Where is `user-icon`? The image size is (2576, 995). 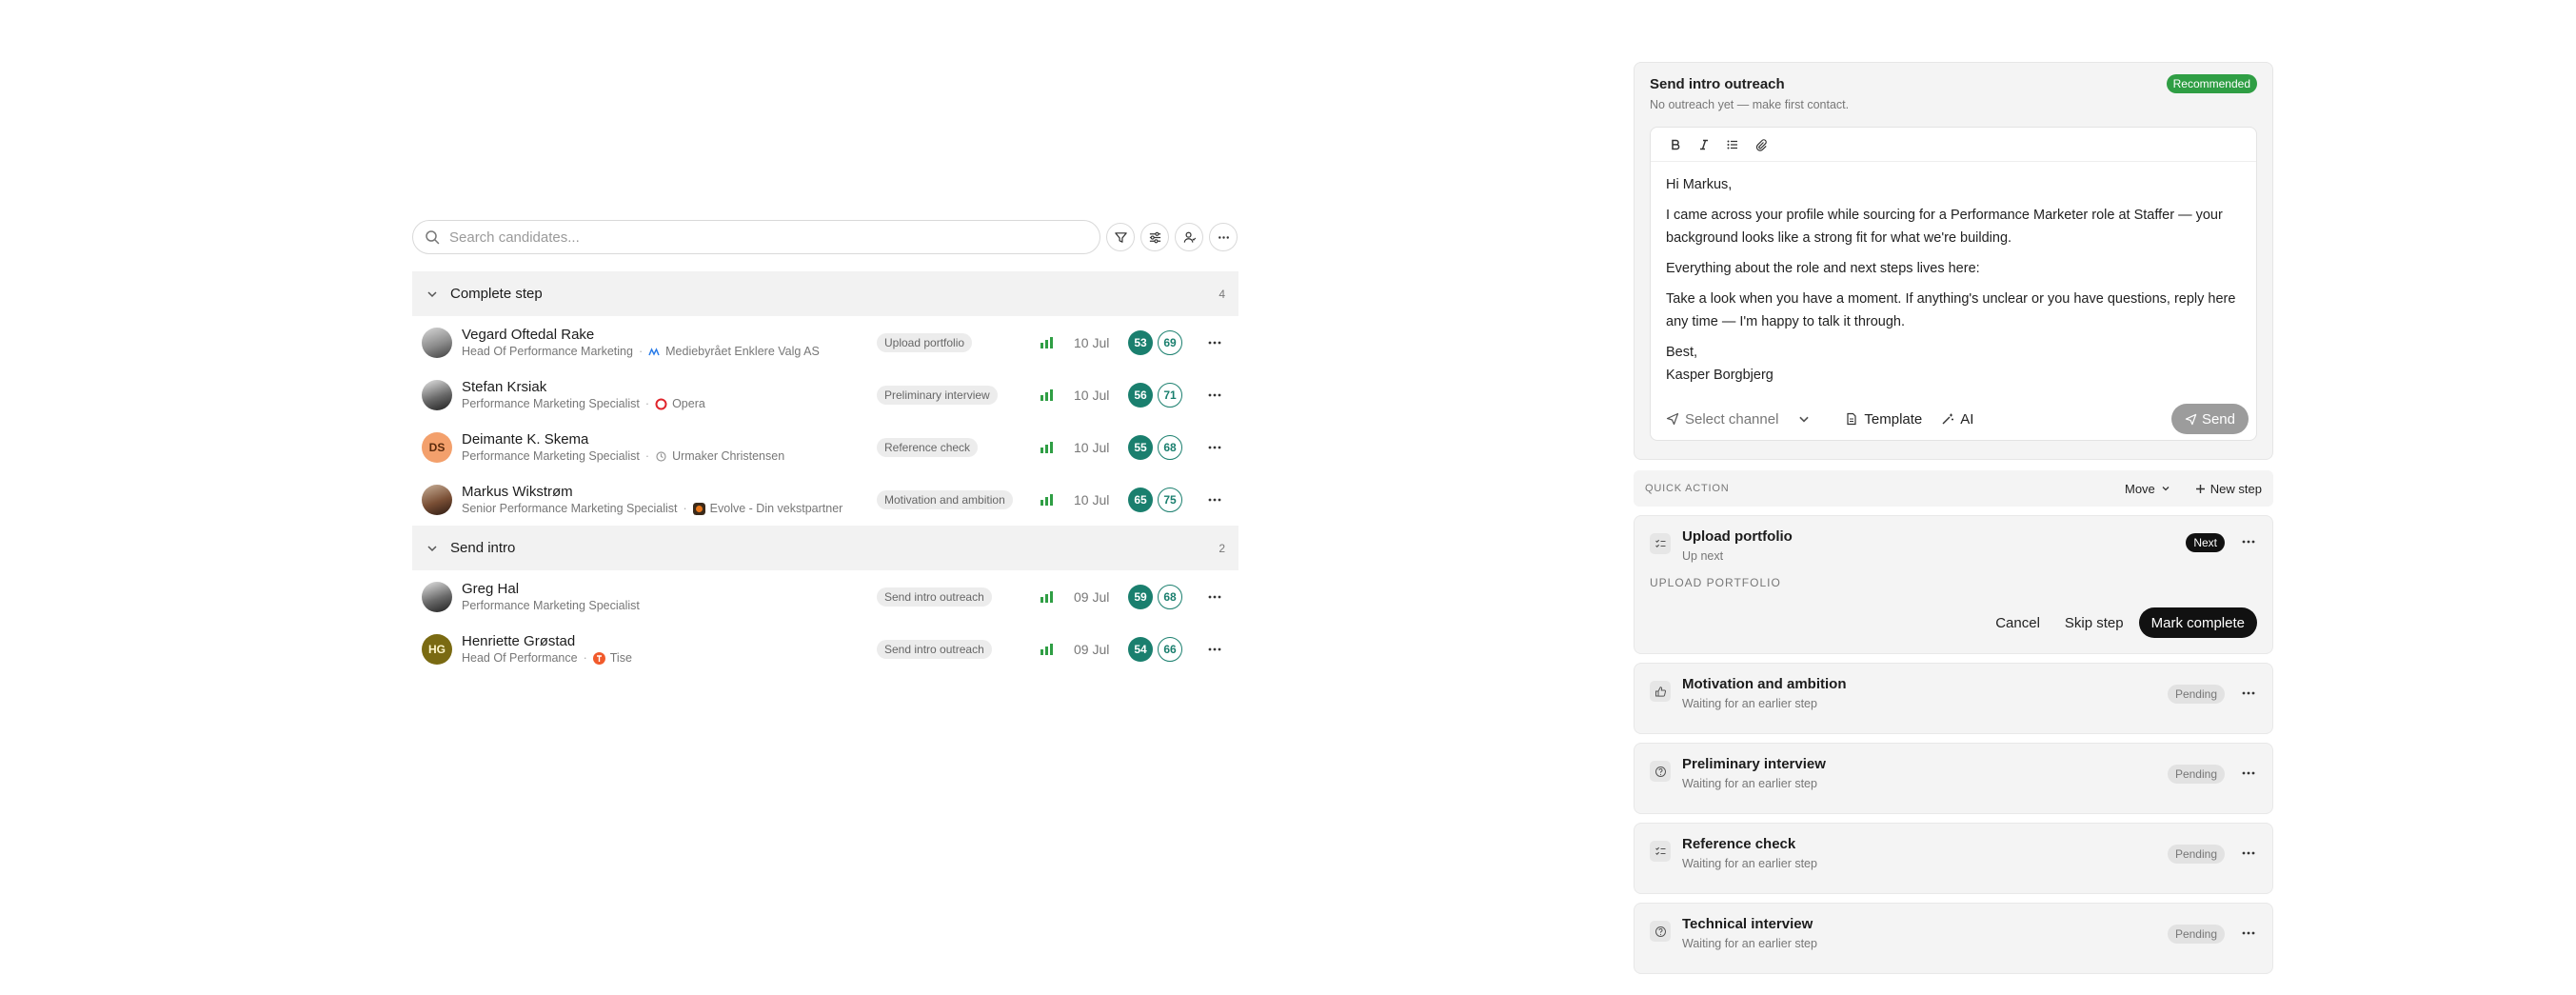
user-icon is located at coordinates (1189, 237).